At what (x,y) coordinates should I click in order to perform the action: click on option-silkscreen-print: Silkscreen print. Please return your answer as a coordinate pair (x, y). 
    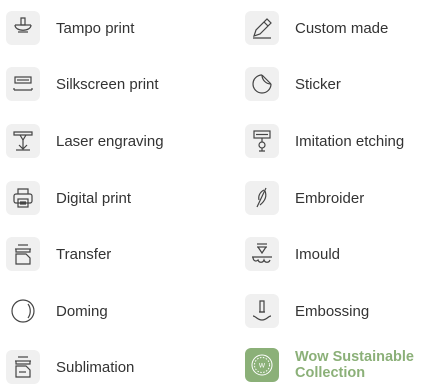
    Looking at the image, I should click on (82, 84).